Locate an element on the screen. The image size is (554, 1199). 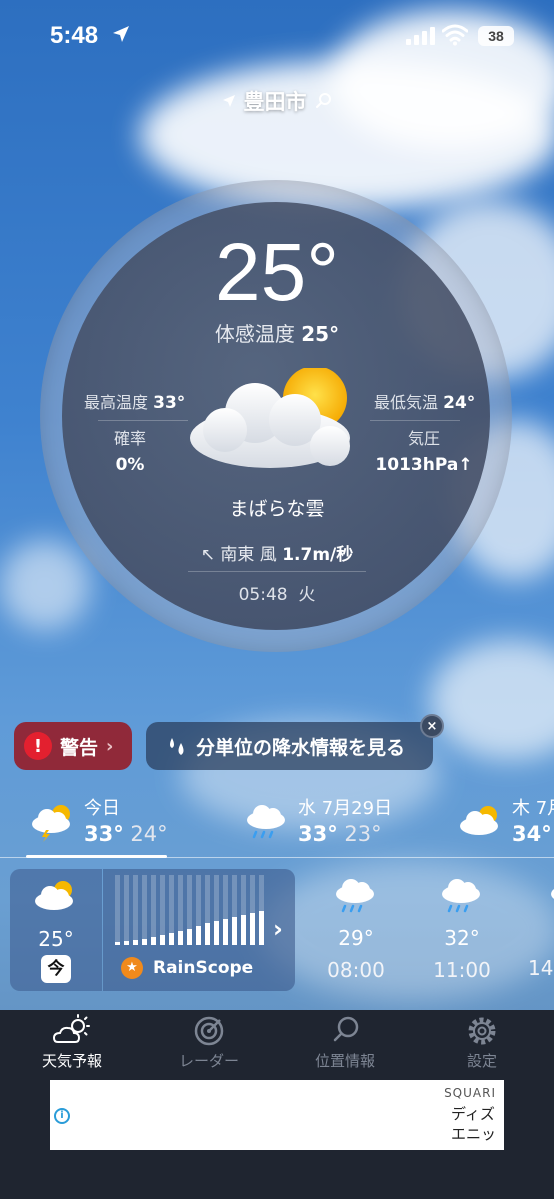
day-temps: 33° 24° is located at coordinates (126, 834).